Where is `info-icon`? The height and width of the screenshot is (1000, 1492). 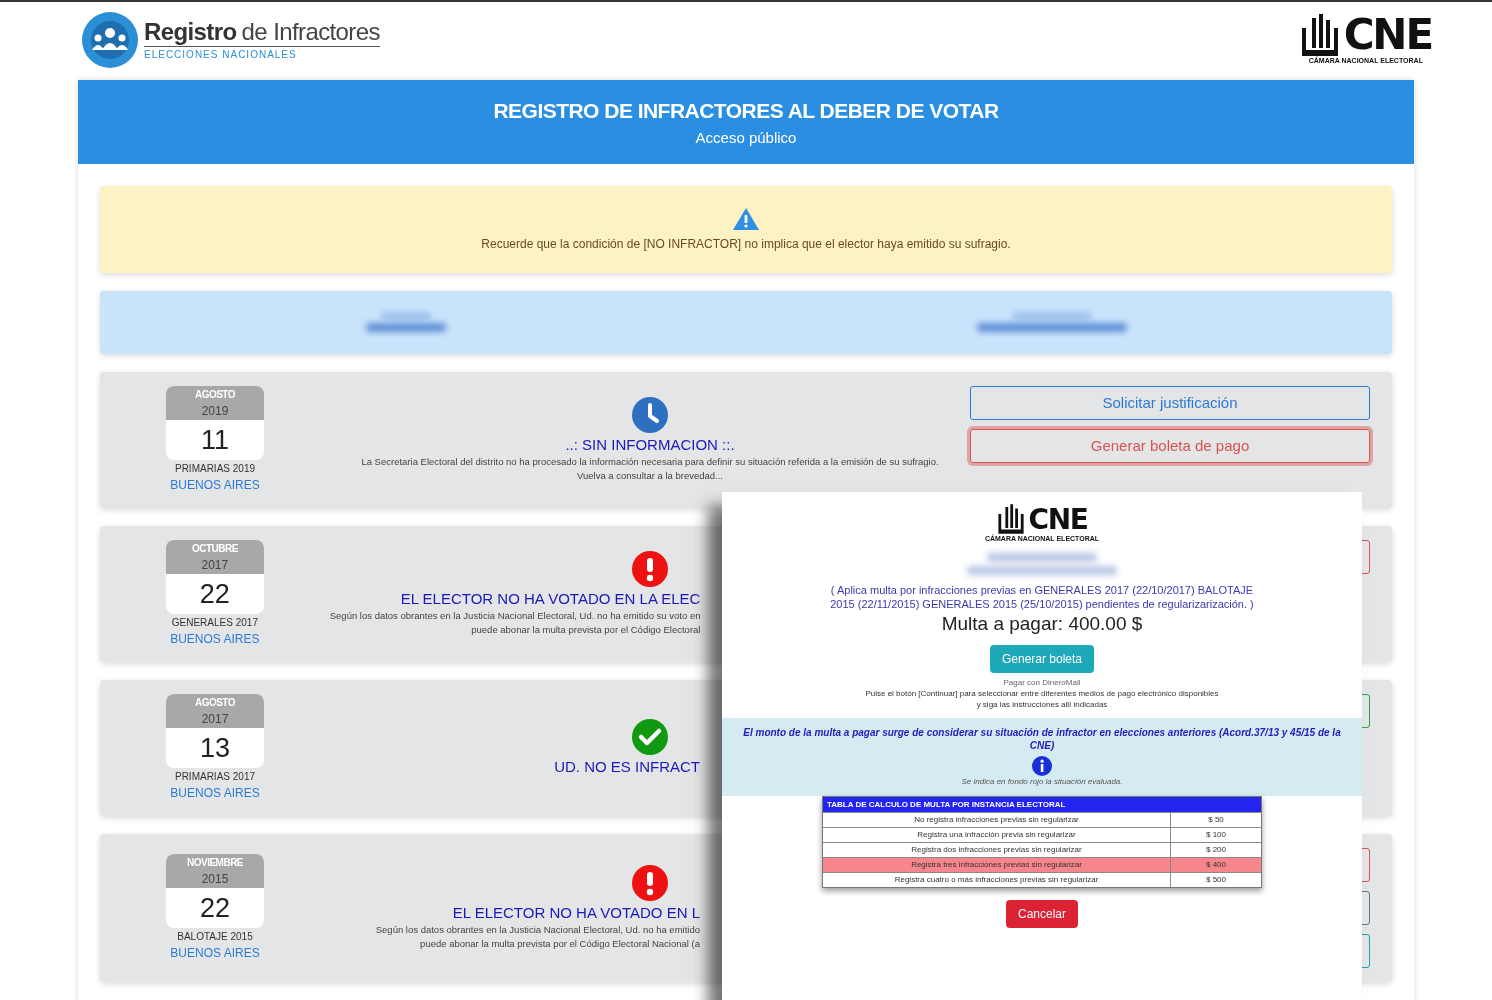
info-icon is located at coordinates (1042, 765).